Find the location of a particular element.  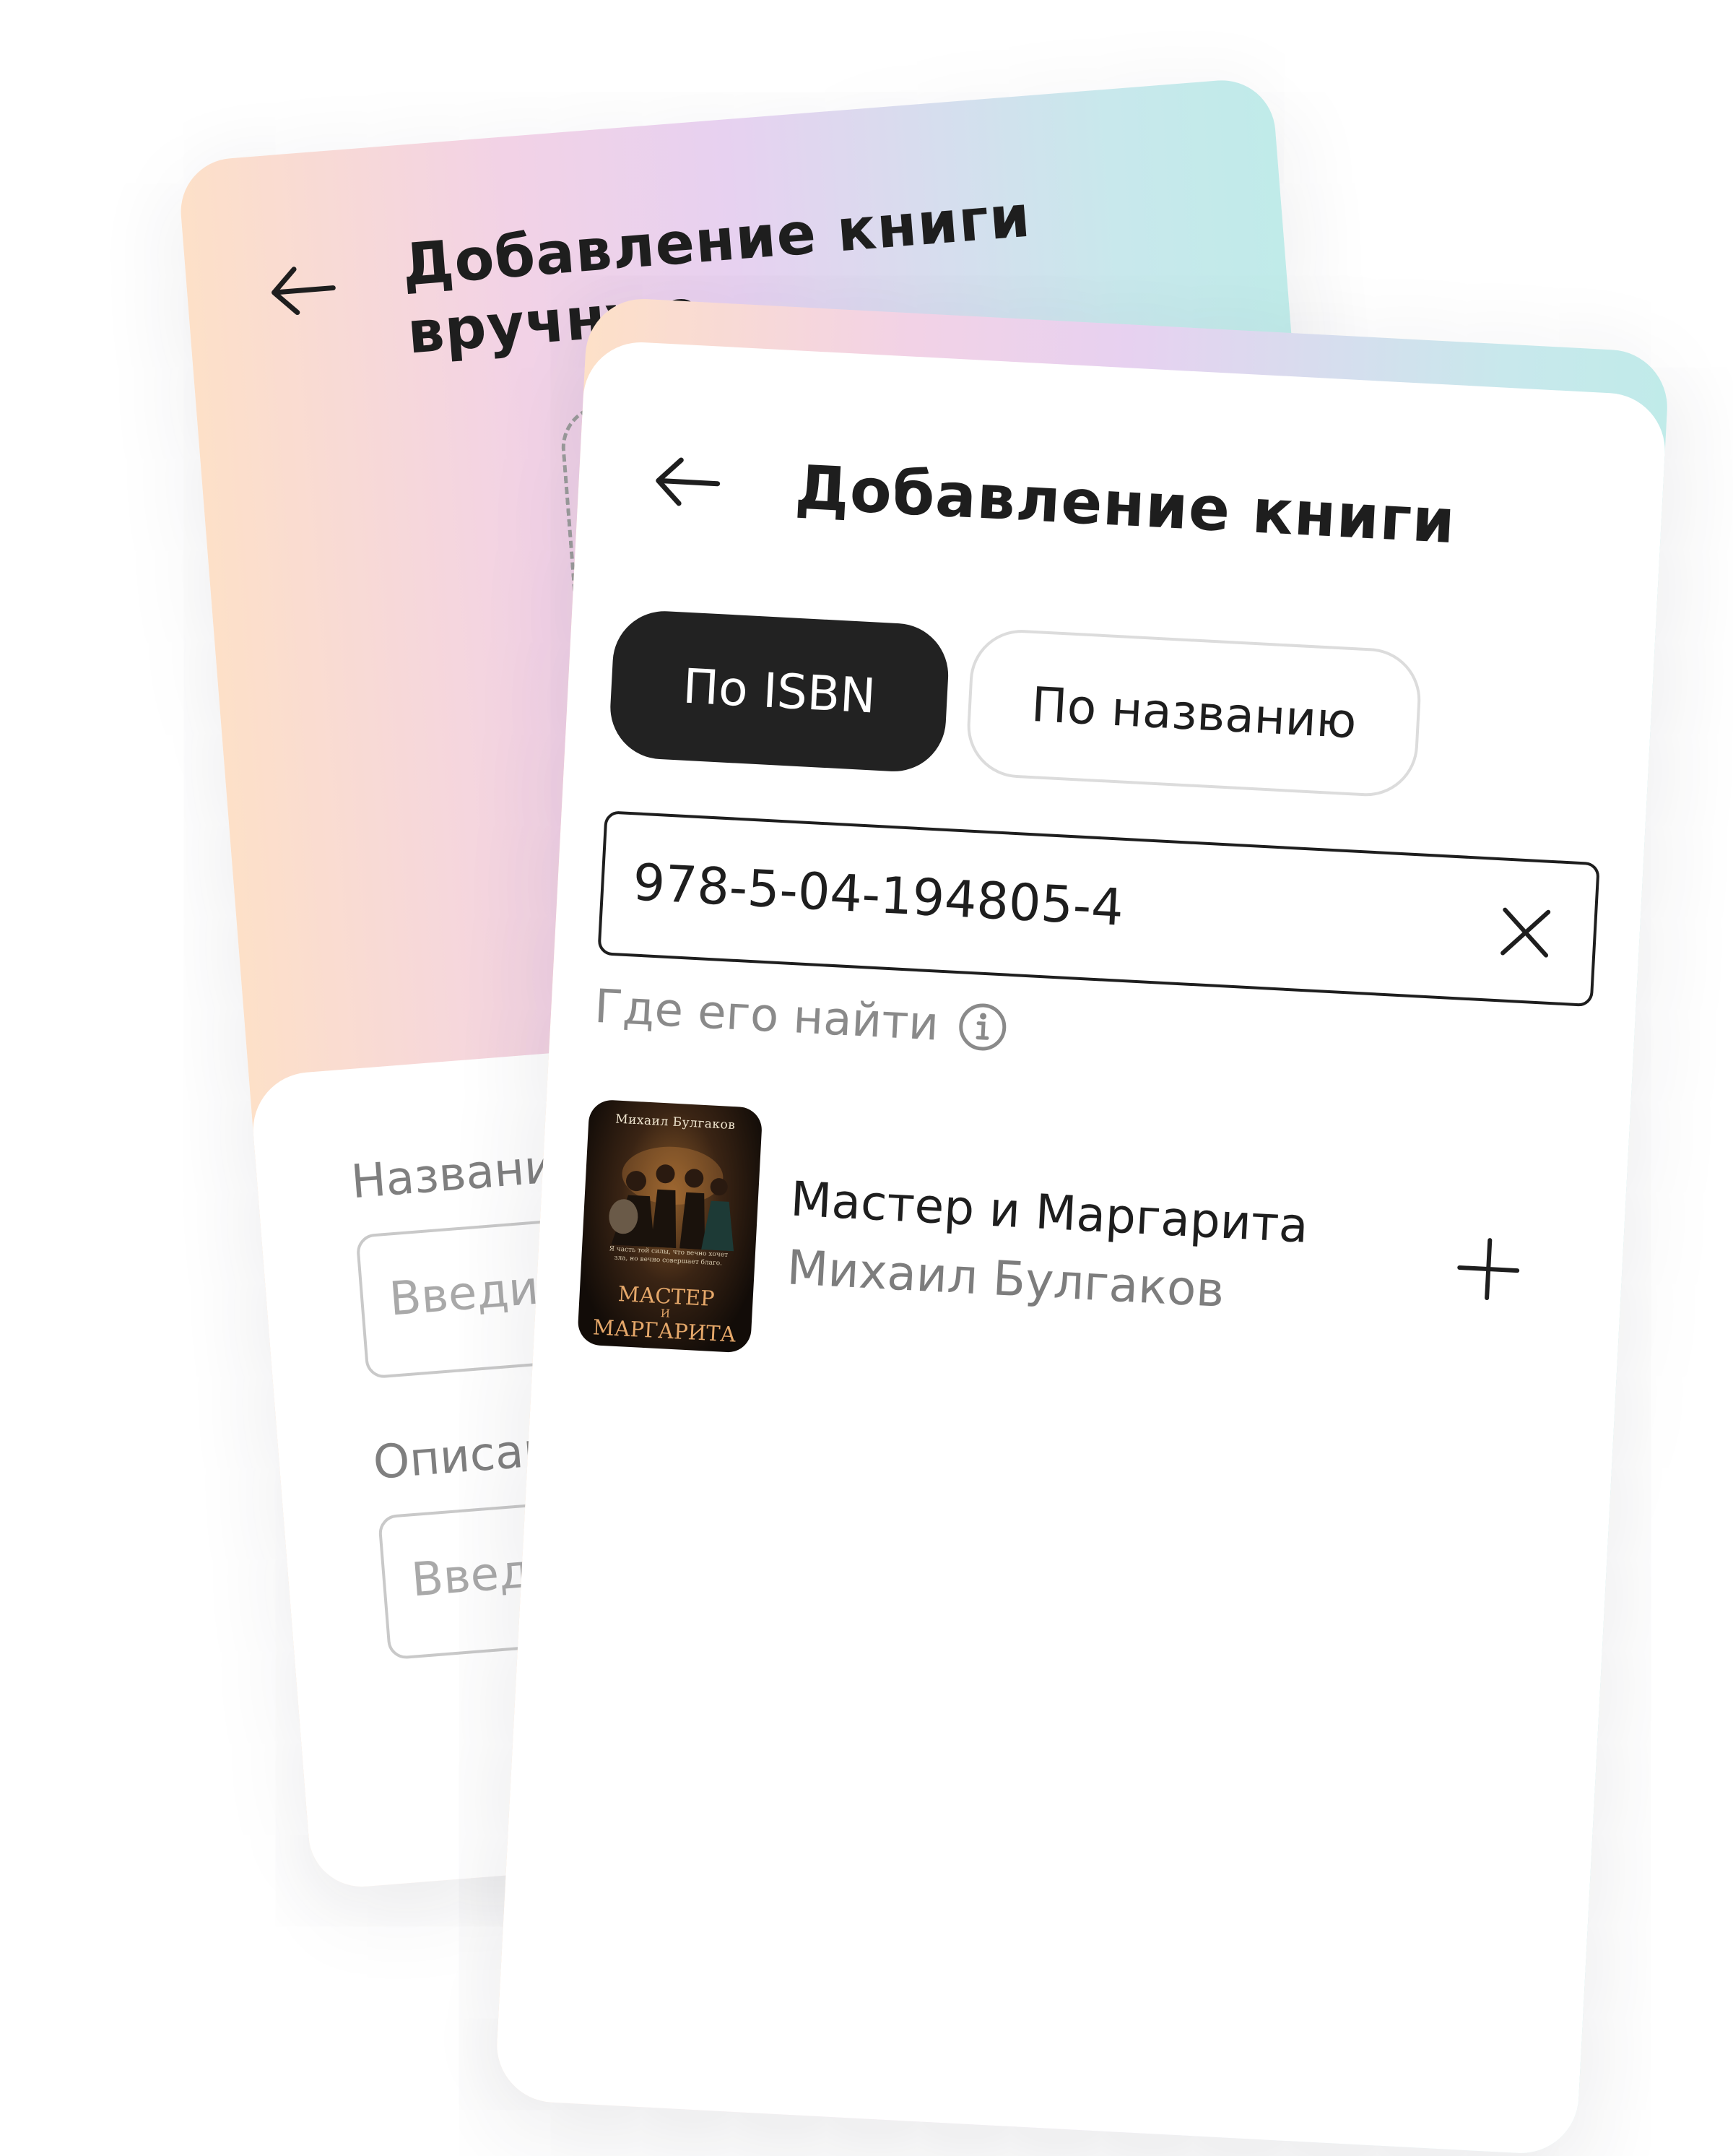

hint-text: Где его найти is located at coordinates (766, 1015).